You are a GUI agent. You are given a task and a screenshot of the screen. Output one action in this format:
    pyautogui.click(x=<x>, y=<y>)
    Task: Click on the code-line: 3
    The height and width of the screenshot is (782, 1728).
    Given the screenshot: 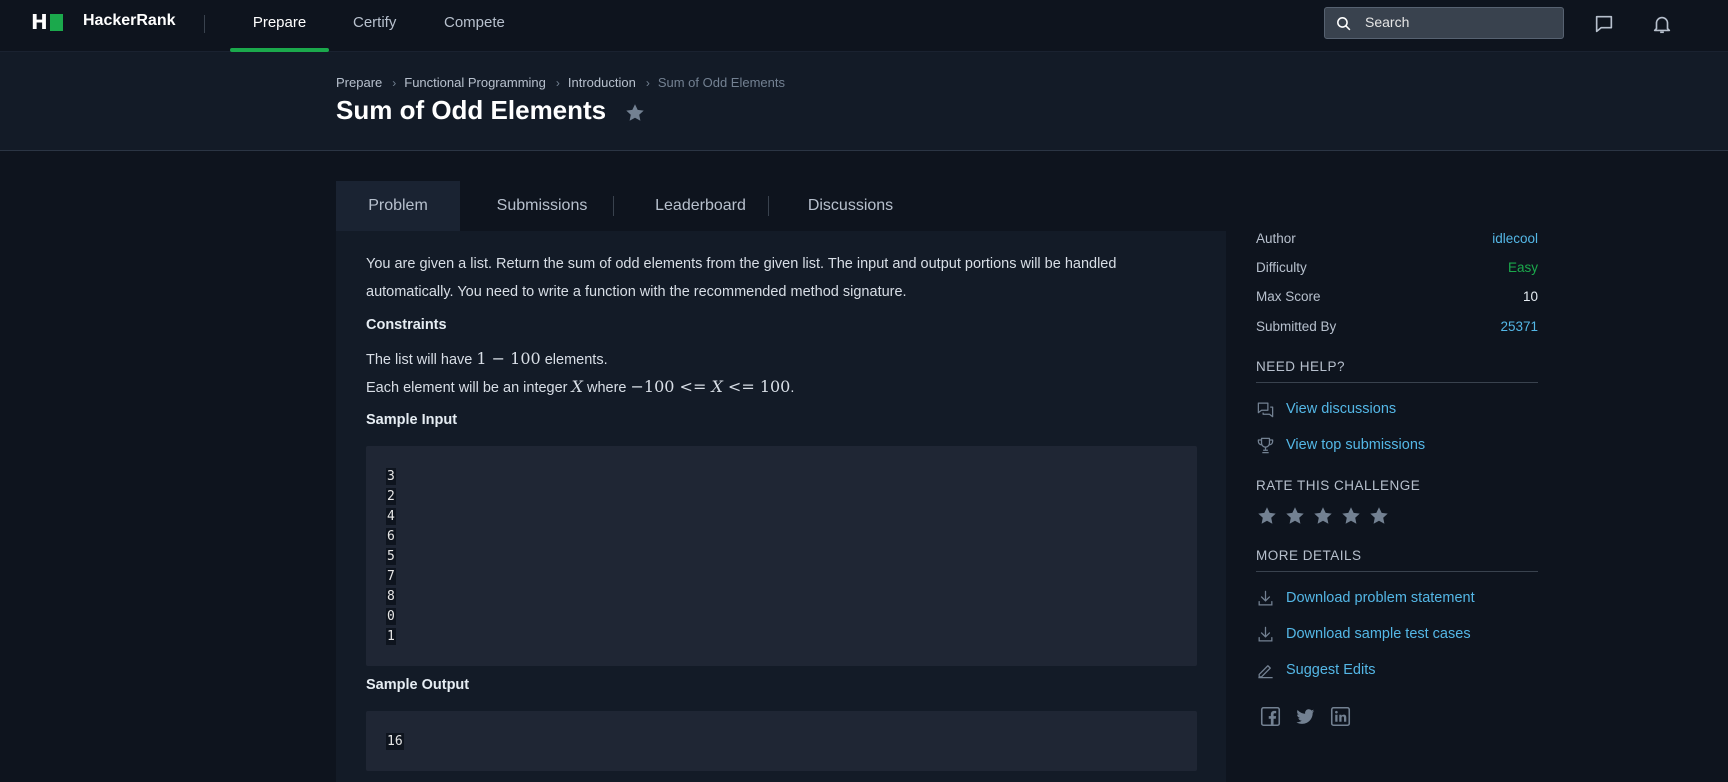 What is the action you would take?
    pyautogui.click(x=391, y=476)
    